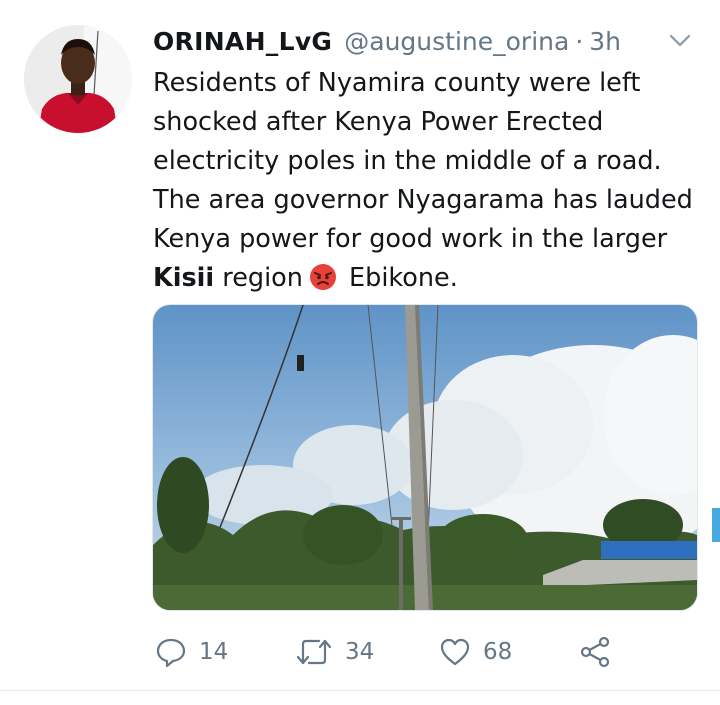  Describe the element at coordinates (323, 277) in the screenshot. I see `angry-face-icon` at that location.